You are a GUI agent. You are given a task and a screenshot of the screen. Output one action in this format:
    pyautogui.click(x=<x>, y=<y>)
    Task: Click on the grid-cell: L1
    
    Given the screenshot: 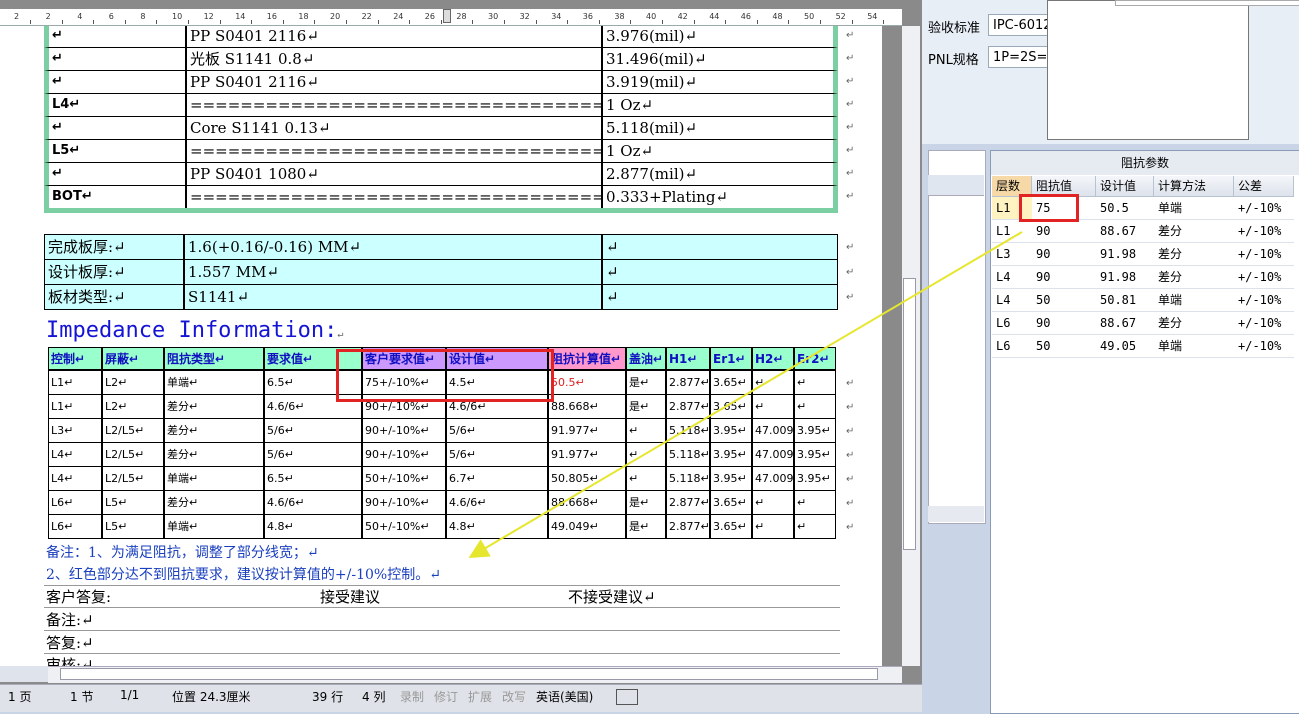 What is the action you would take?
    pyautogui.click(x=1012, y=231)
    